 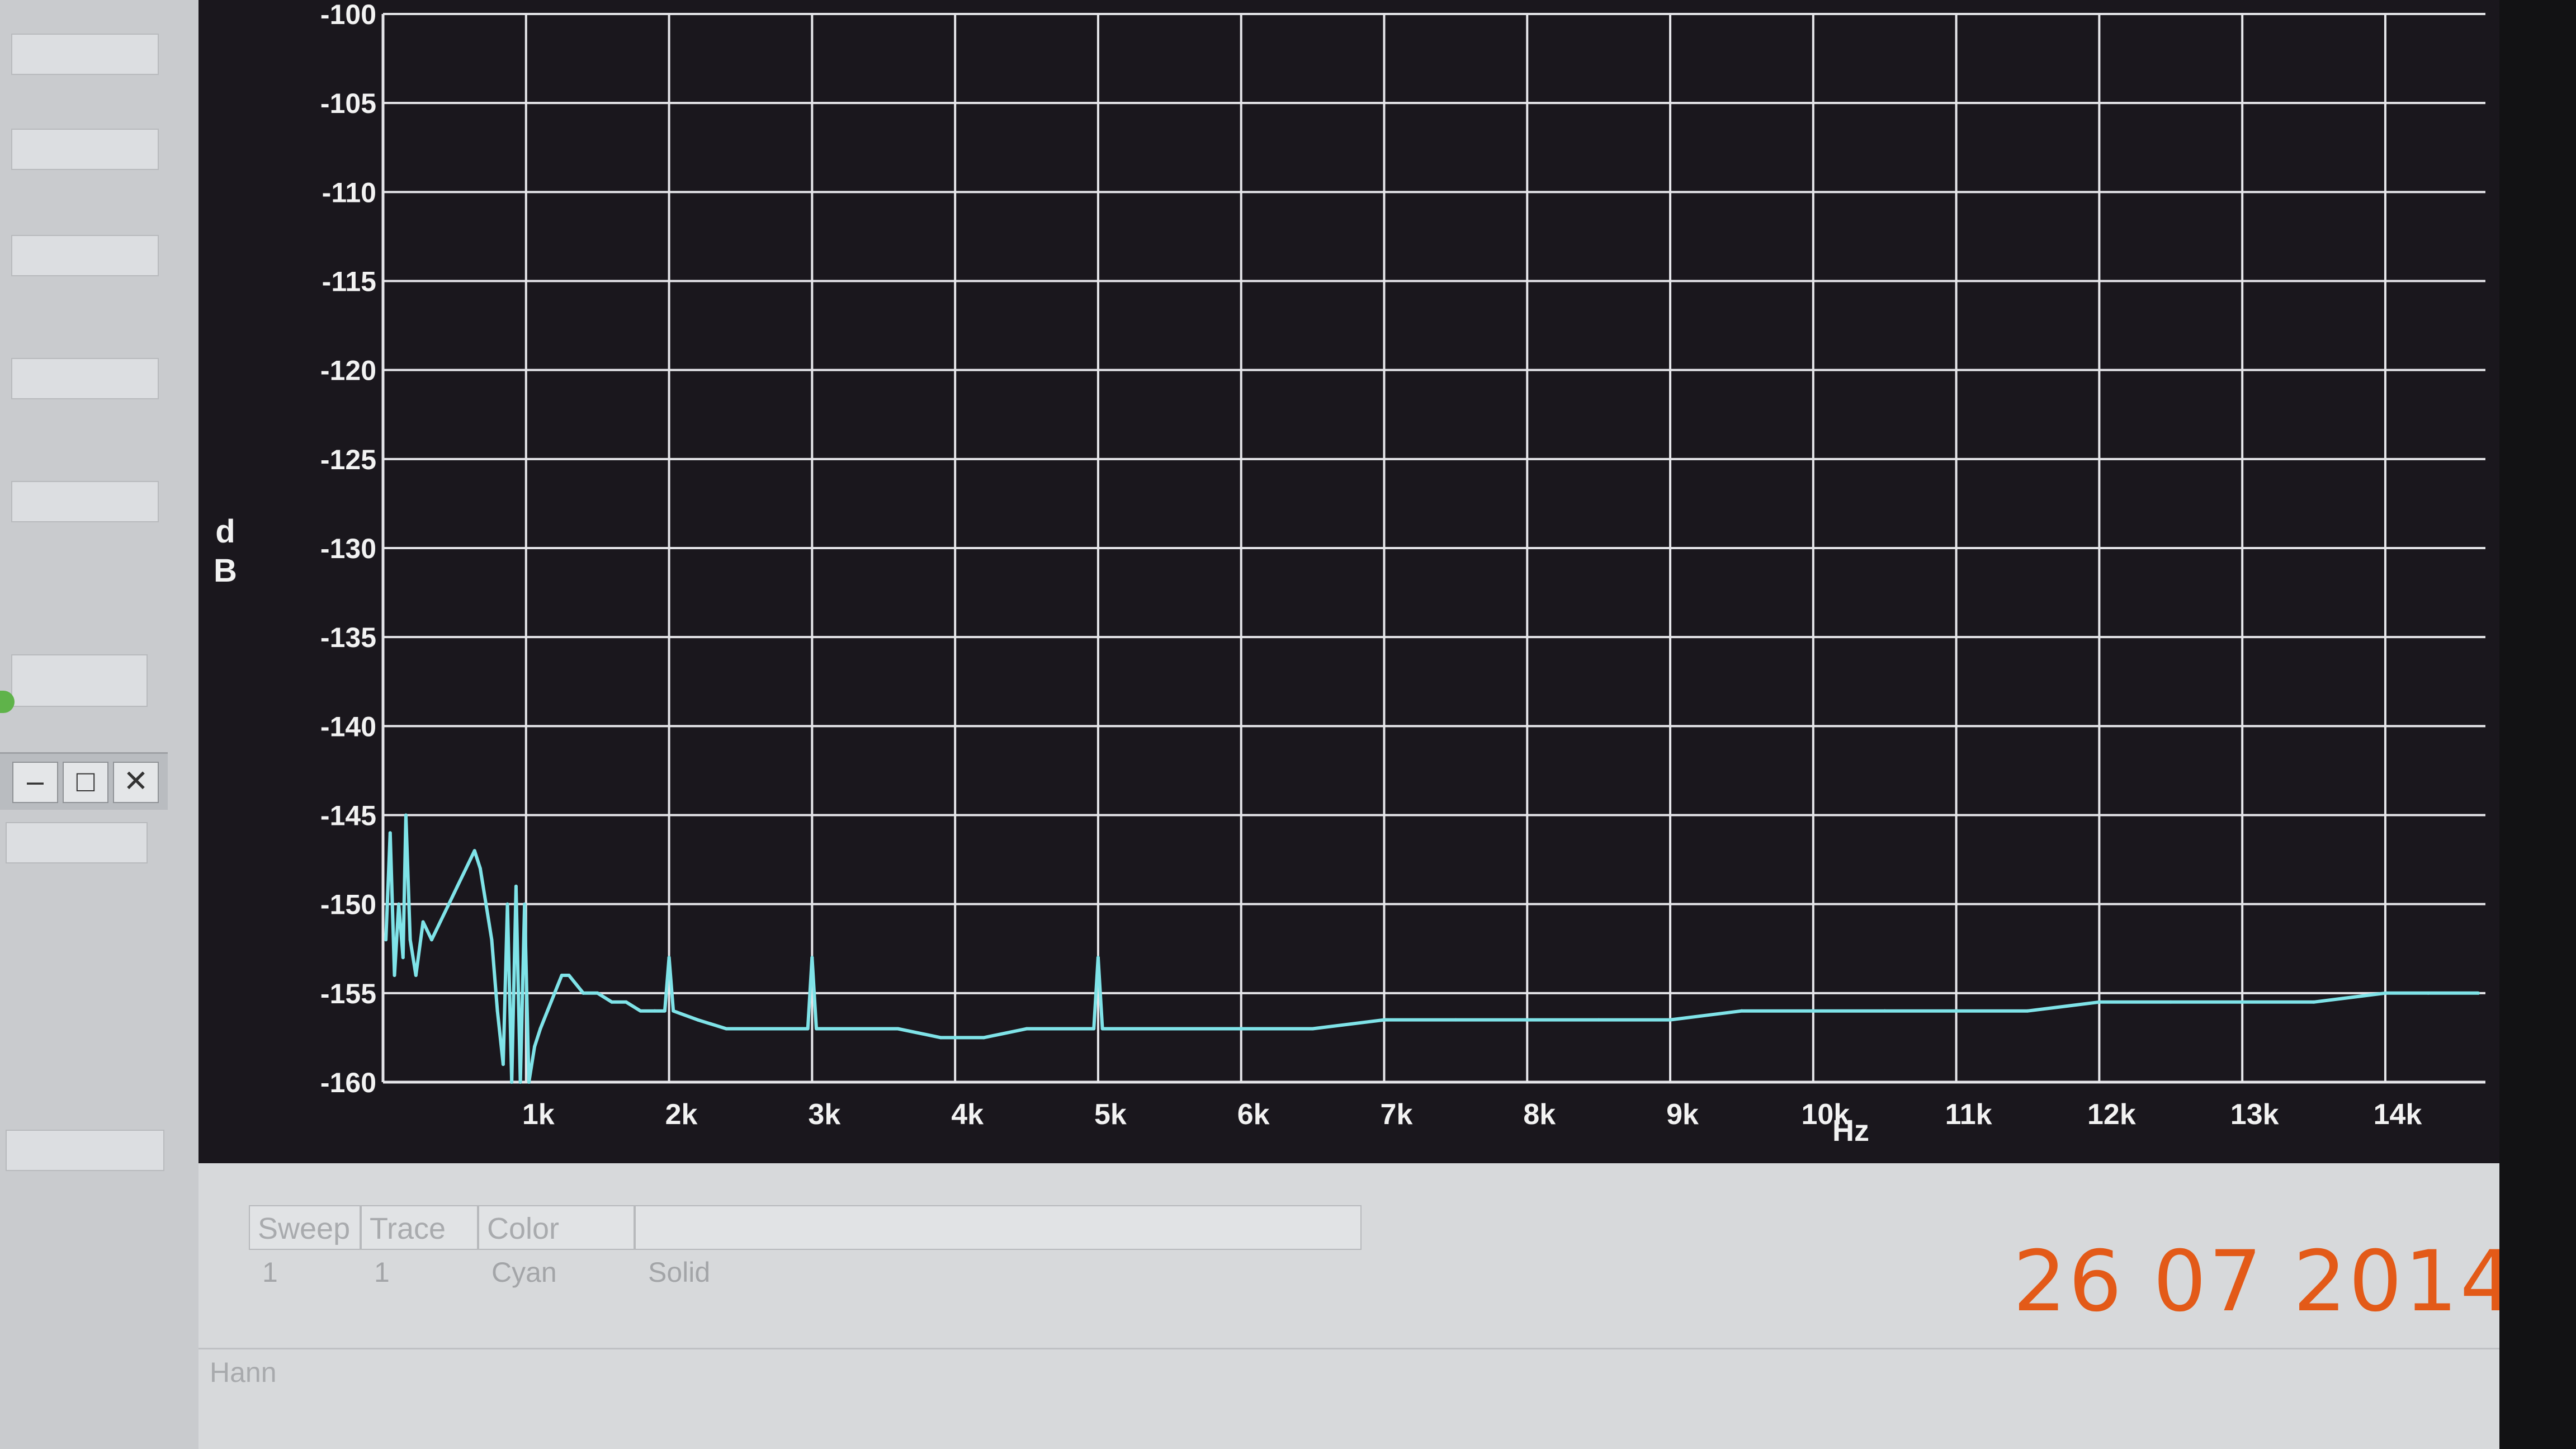 What do you see at coordinates (99, 724) in the screenshot?
I see `left-control-panel` at bounding box center [99, 724].